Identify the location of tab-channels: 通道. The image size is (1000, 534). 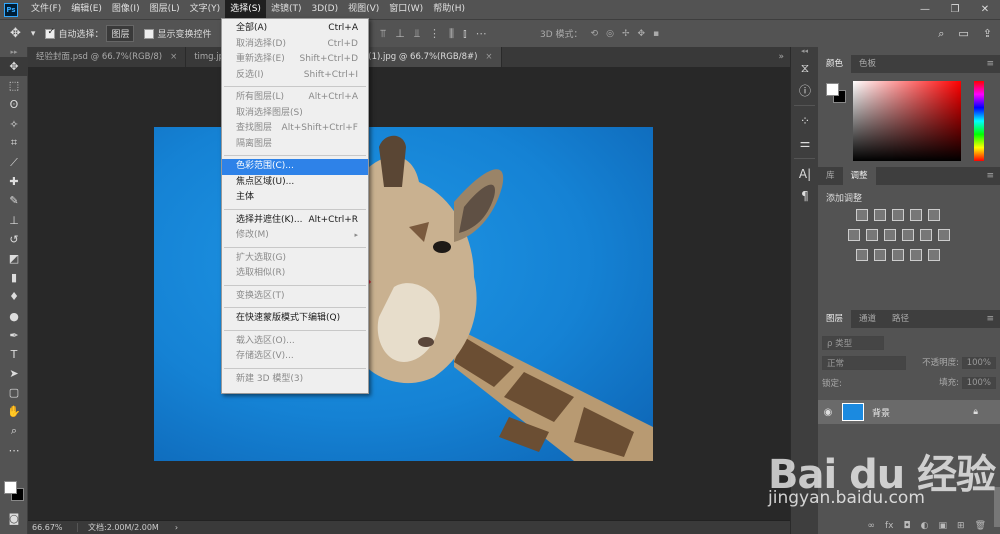
(867, 319).